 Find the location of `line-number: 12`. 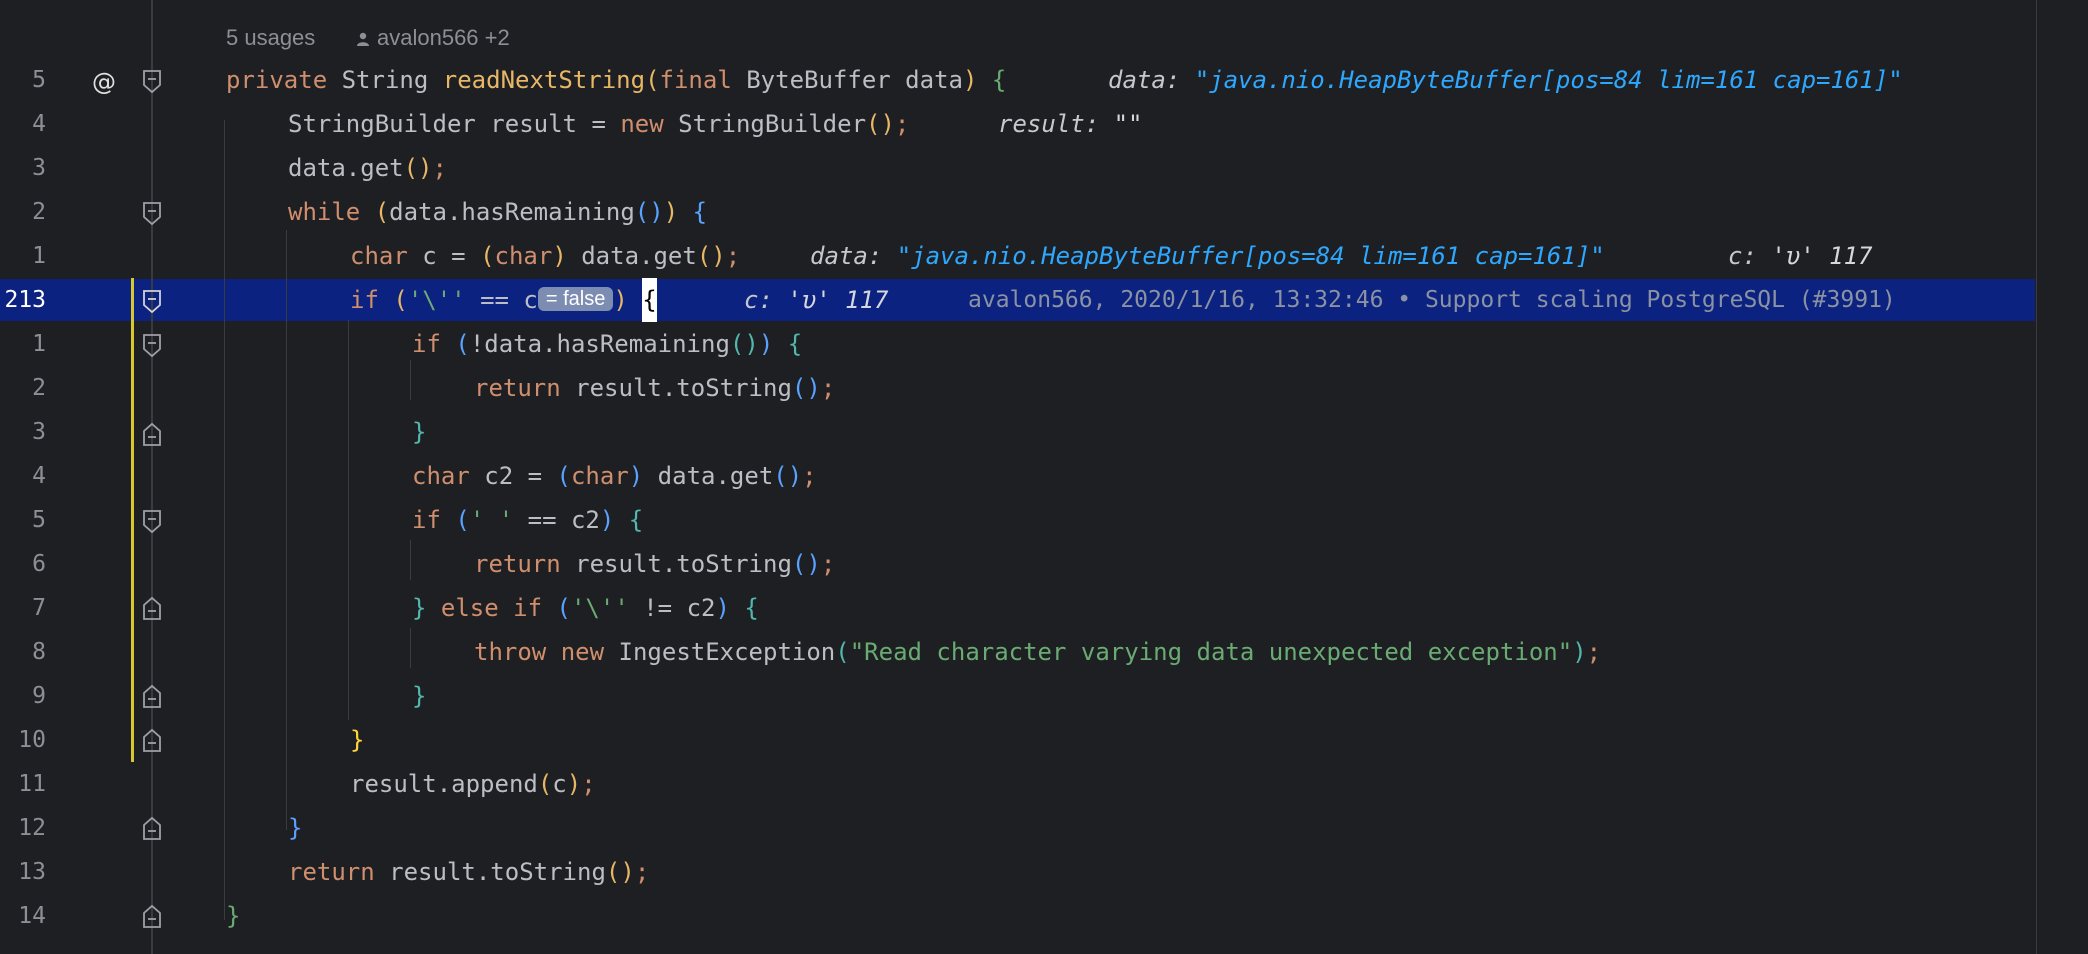

line-number: 12 is located at coordinates (23, 828).